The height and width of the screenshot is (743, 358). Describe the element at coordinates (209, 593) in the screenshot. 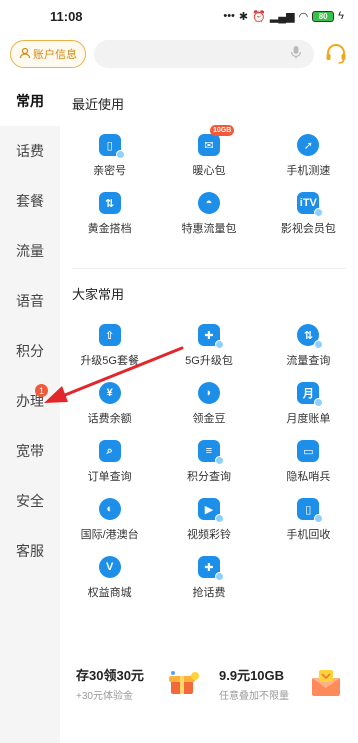

I see `service-label: 抢话费` at that location.